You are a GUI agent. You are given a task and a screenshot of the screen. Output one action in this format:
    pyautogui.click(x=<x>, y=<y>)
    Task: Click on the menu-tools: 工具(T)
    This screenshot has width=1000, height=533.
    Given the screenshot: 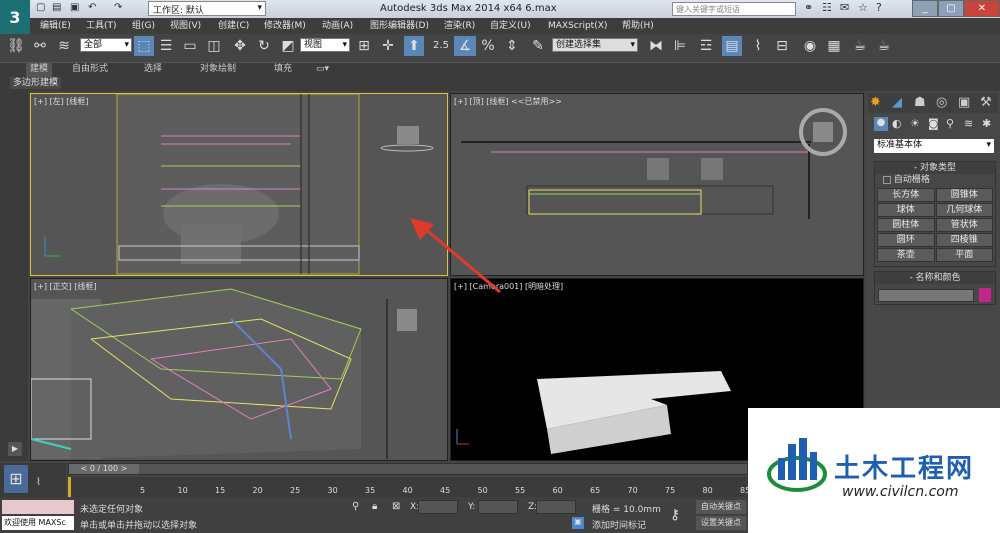 What is the action you would take?
    pyautogui.click(x=101, y=26)
    